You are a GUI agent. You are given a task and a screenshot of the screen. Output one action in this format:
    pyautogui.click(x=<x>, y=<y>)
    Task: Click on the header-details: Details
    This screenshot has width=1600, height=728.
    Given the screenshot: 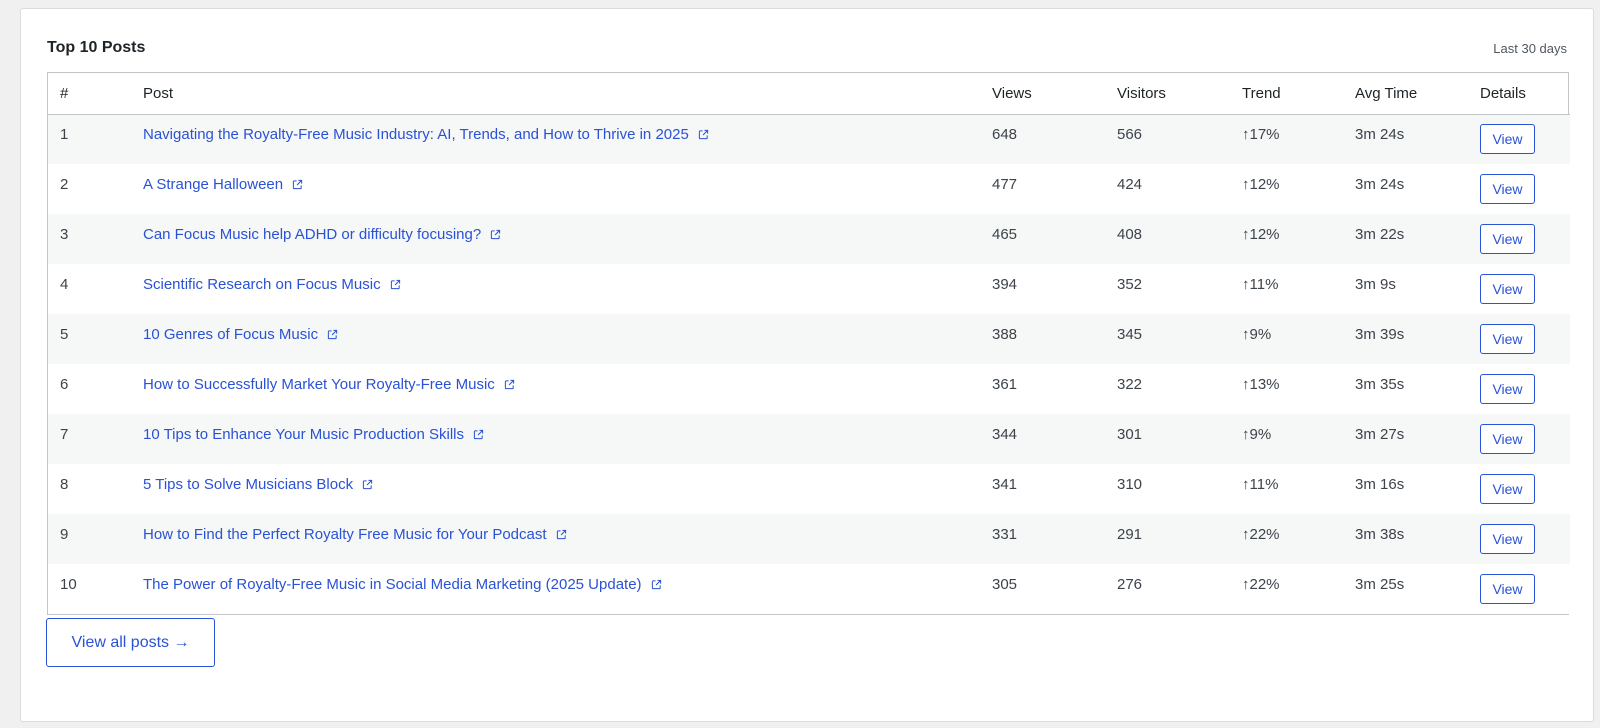 What is the action you would take?
    pyautogui.click(x=1519, y=94)
    